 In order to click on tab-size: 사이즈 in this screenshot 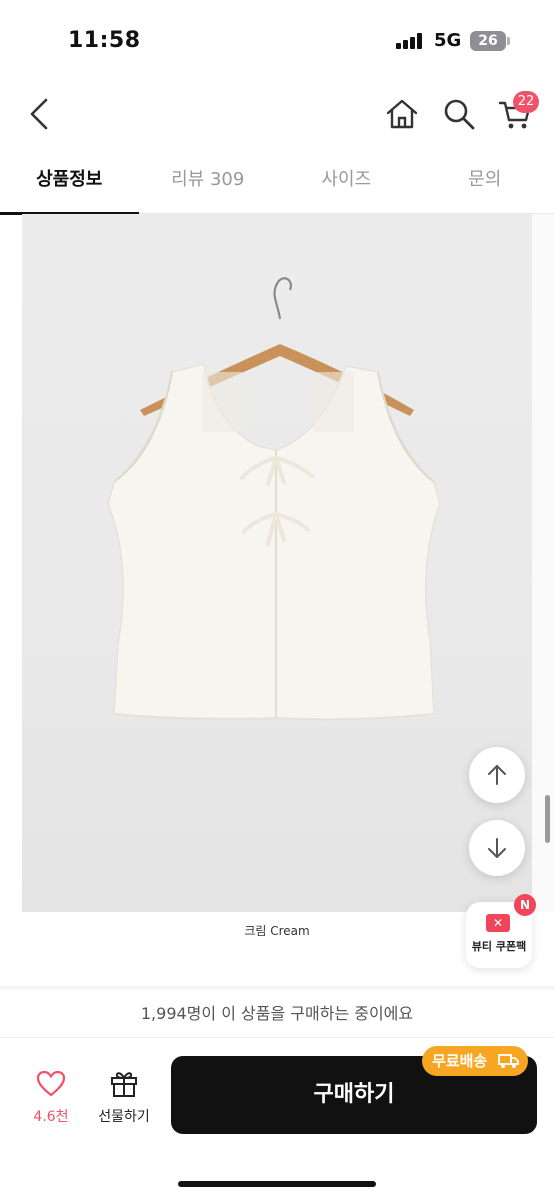, I will do `click(346, 183)`.